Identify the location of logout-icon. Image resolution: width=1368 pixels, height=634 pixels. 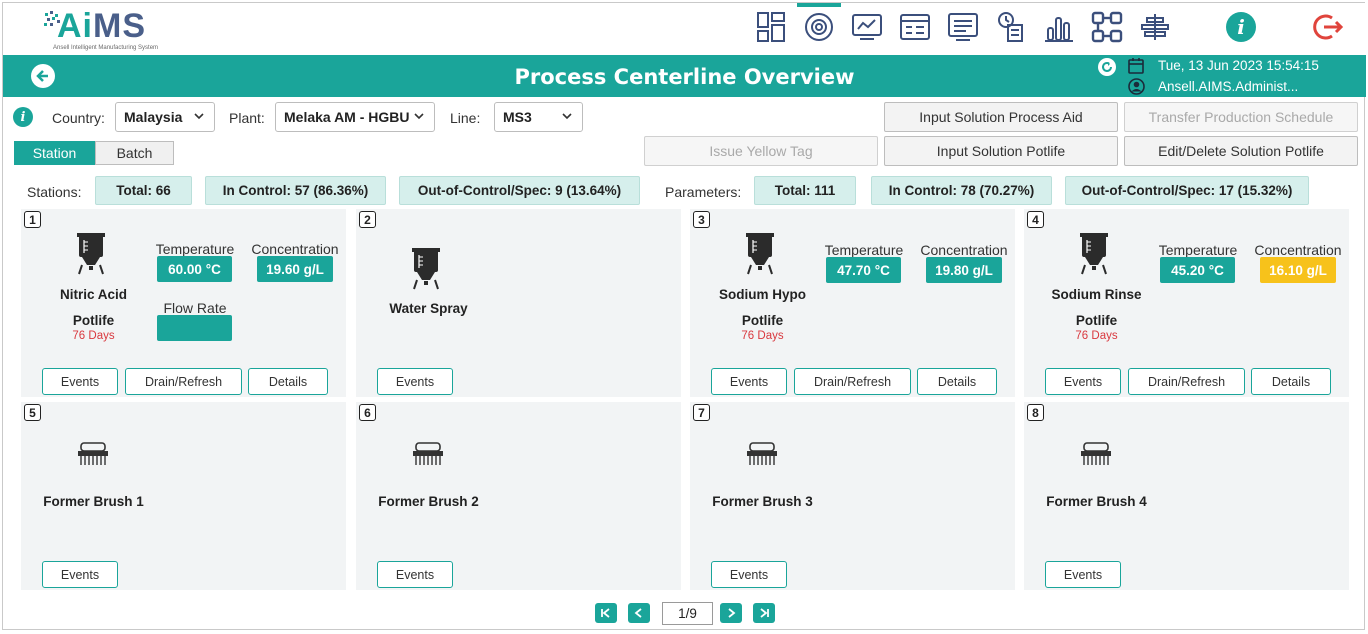
(1327, 27).